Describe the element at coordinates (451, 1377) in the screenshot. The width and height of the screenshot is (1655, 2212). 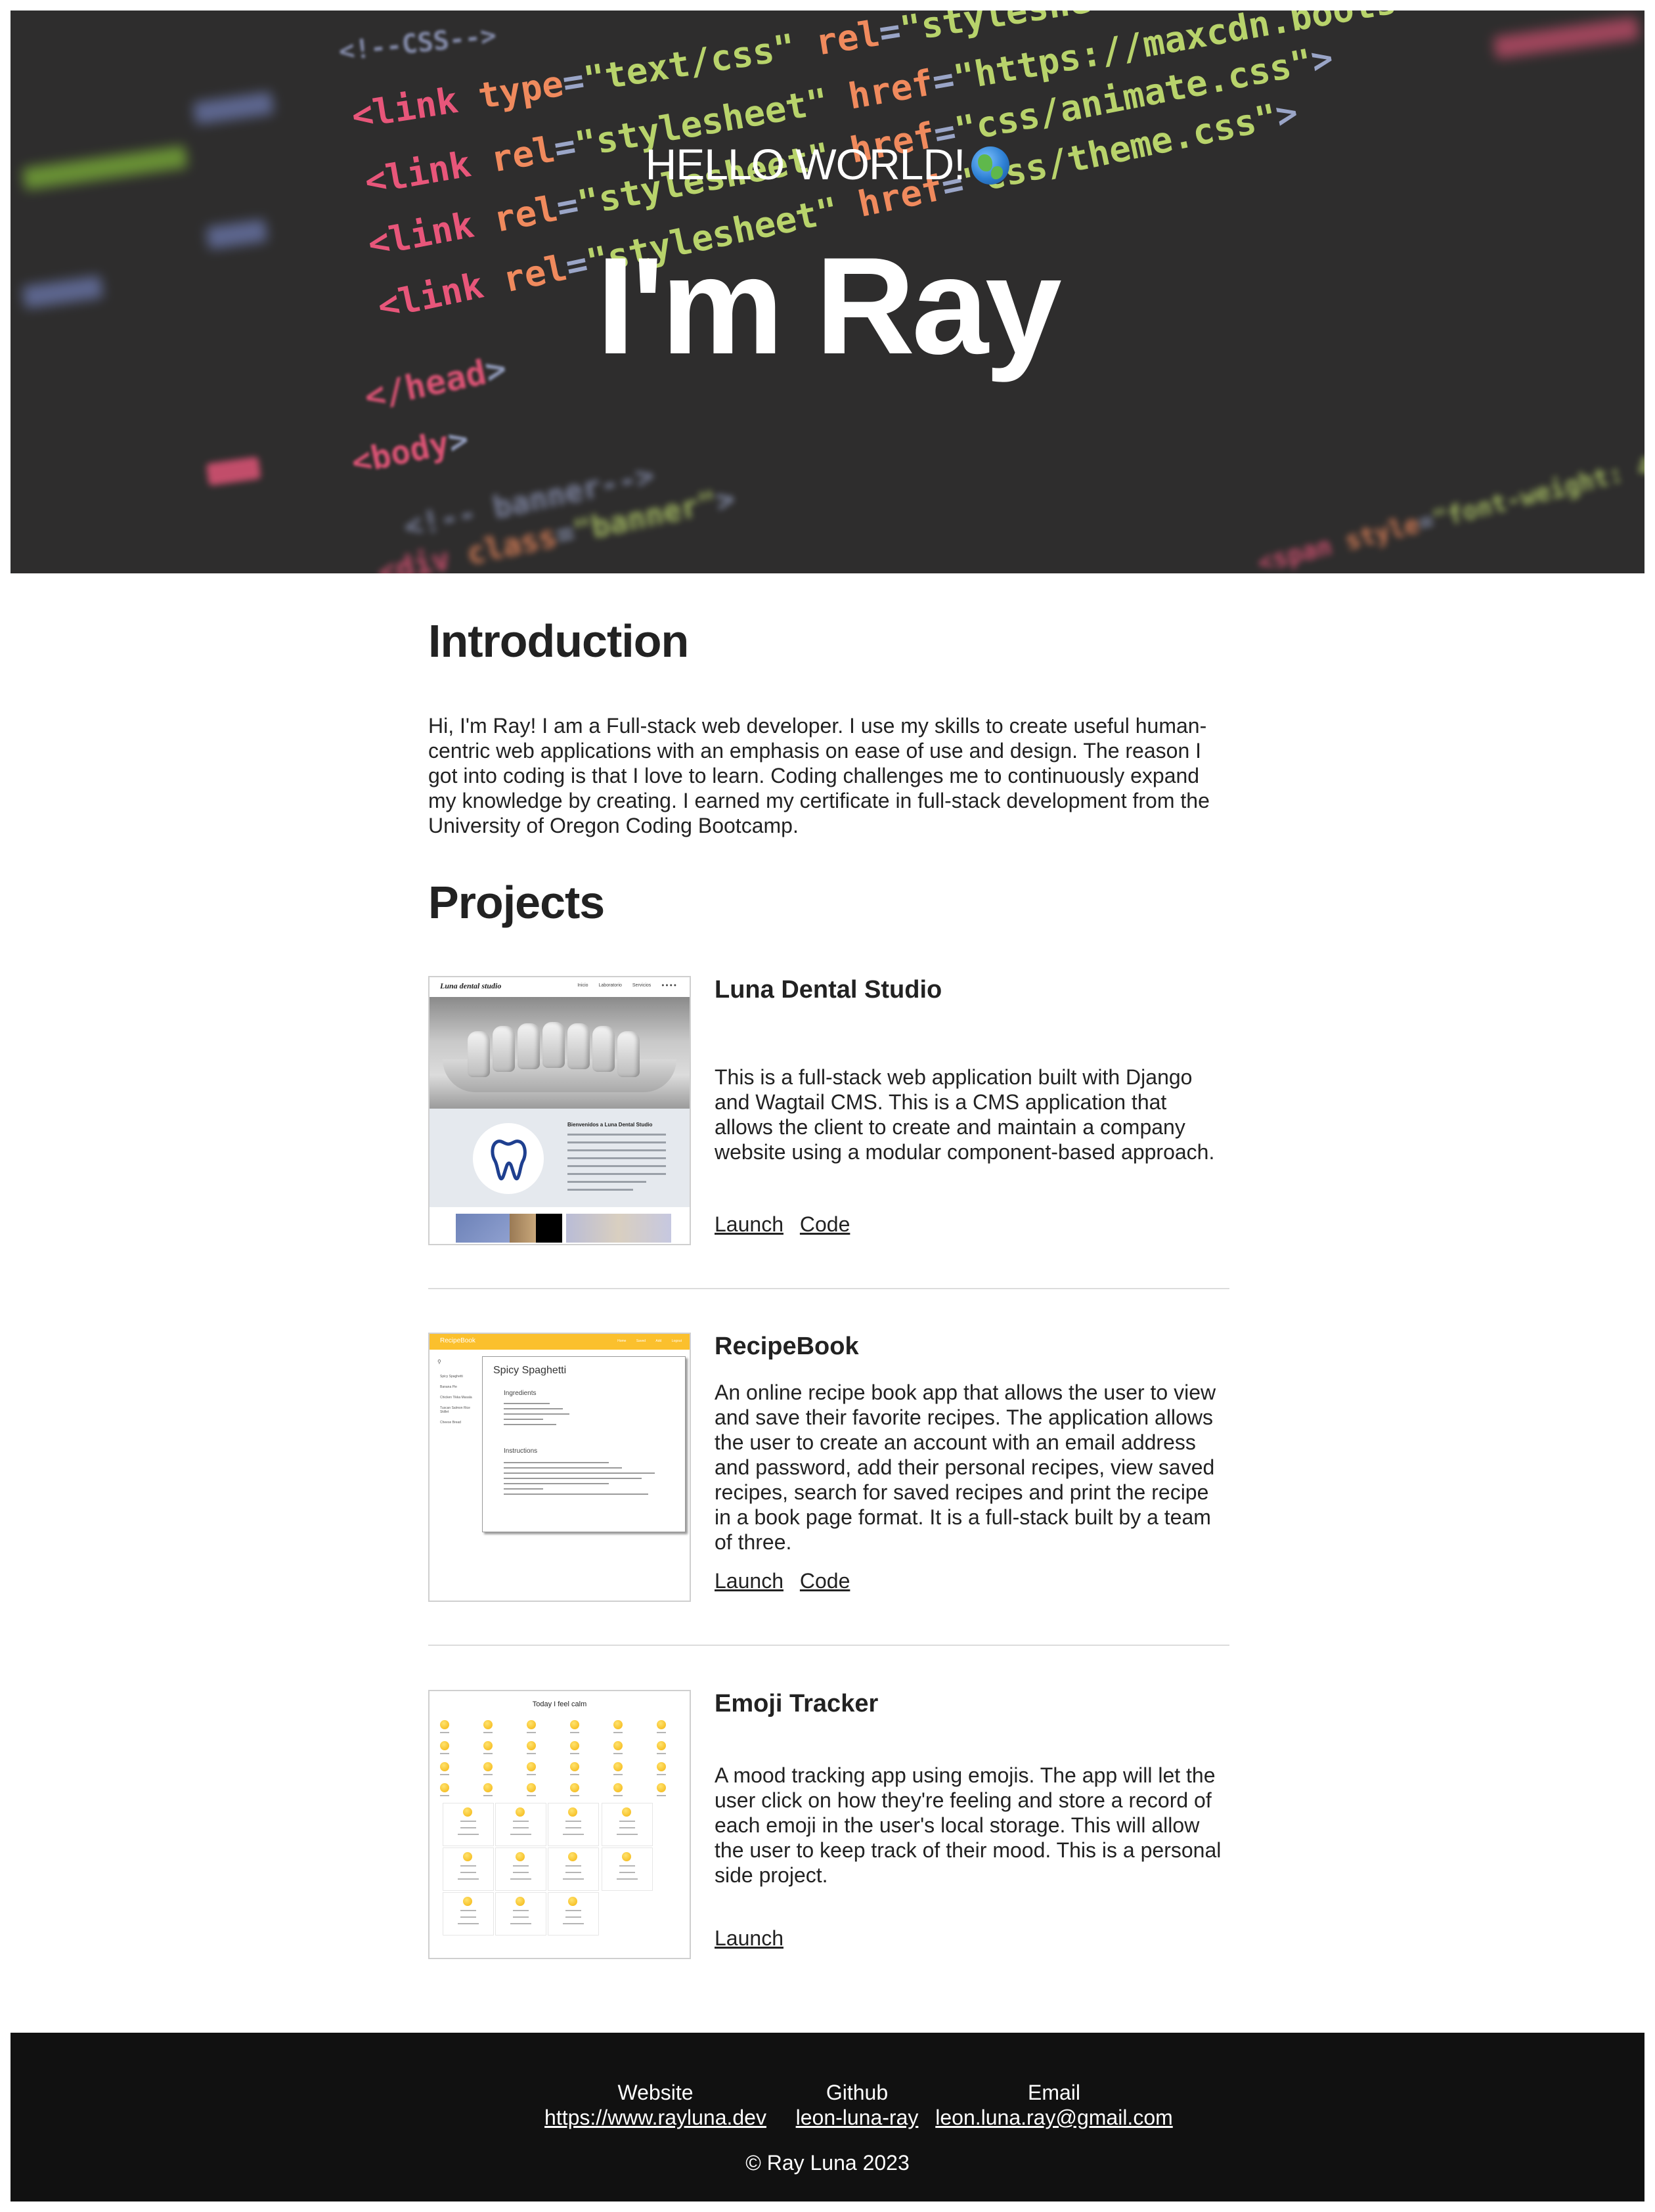
I see `thumb-side-item: Spicy Spaghetti` at that location.